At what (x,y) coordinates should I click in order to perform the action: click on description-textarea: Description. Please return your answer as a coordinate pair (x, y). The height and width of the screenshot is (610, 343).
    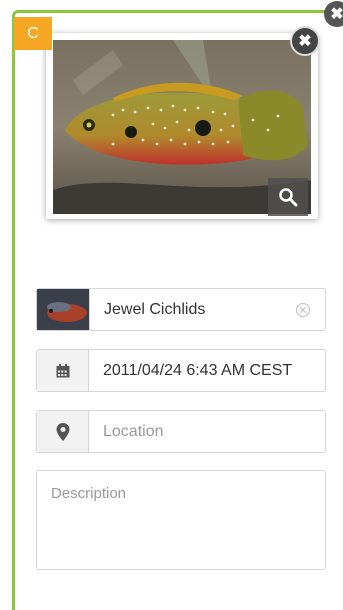
    Looking at the image, I should click on (181, 520).